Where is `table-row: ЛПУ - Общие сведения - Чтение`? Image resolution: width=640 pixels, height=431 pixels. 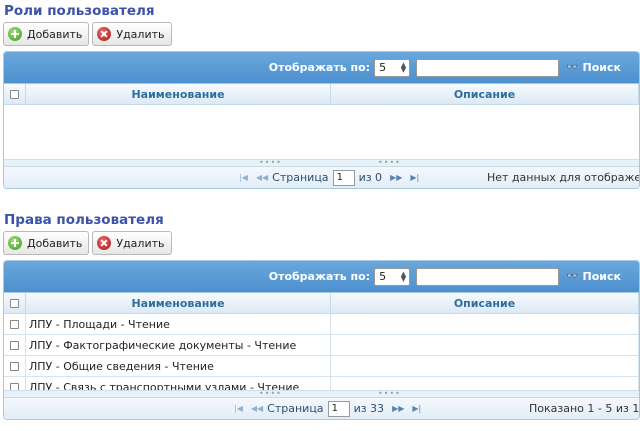 table-row: ЛПУ - Общие сведения - Чтение is located at coordinates (321, 366).